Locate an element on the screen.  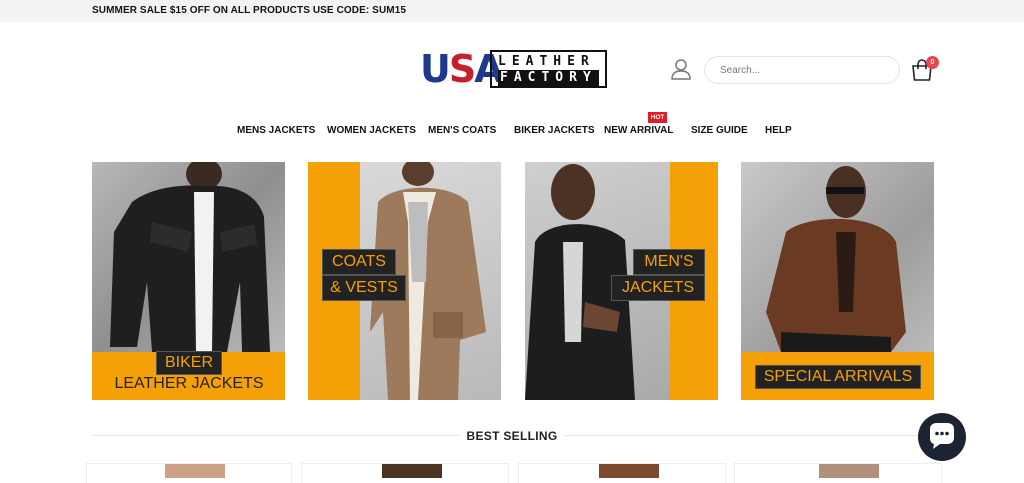
nav-mens-coats: MEN'S COATS is located at coordinates (462, 130).